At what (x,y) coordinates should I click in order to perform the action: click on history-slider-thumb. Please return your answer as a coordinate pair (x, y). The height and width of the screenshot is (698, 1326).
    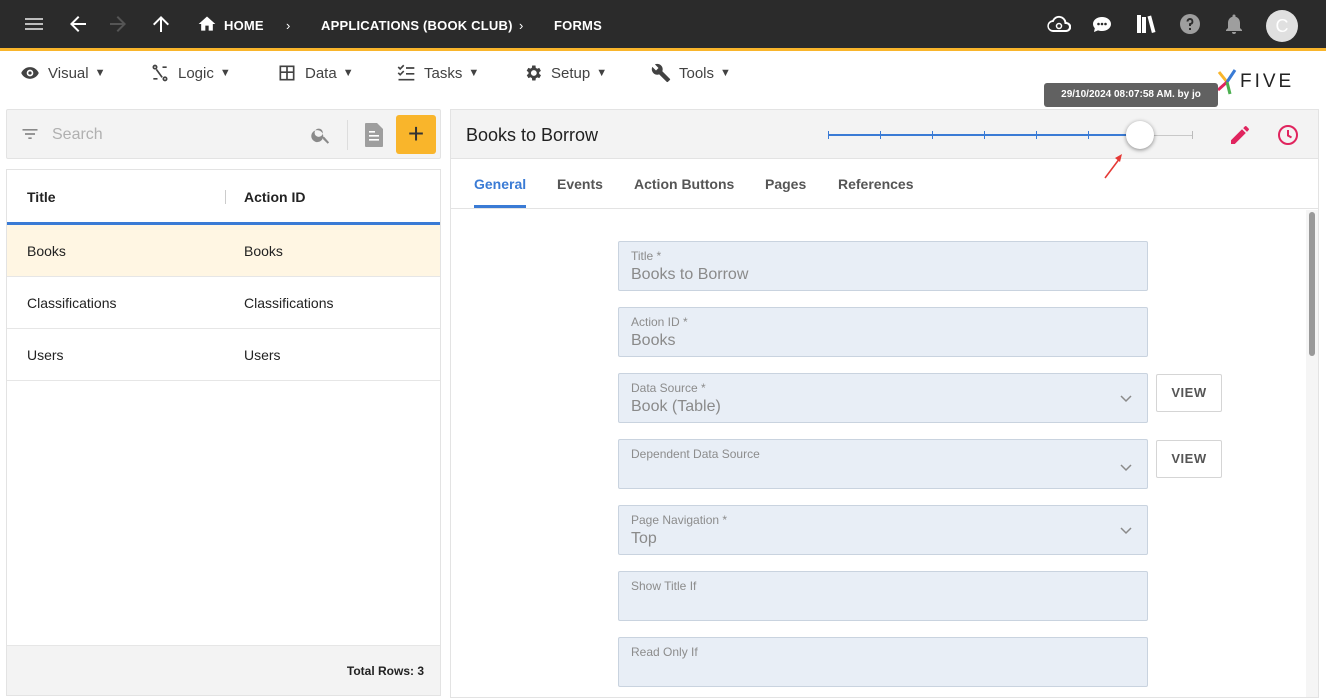
    Looking at the image, I should click on (1140, 135).